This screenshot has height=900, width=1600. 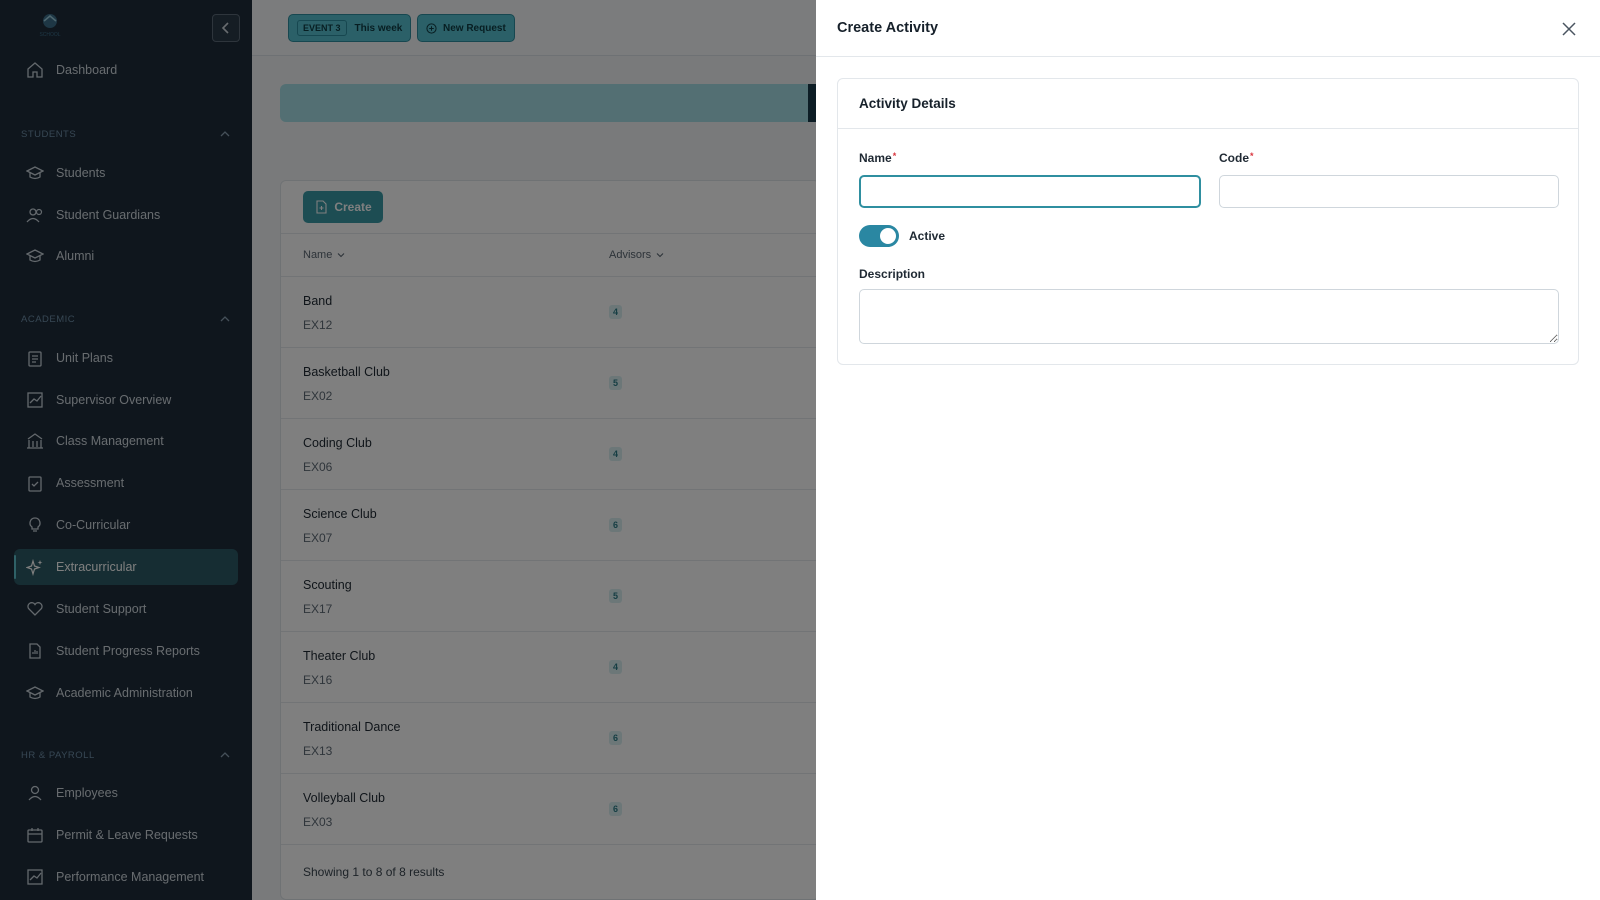 I want to click on code-input, so click(x=1389, y=191).